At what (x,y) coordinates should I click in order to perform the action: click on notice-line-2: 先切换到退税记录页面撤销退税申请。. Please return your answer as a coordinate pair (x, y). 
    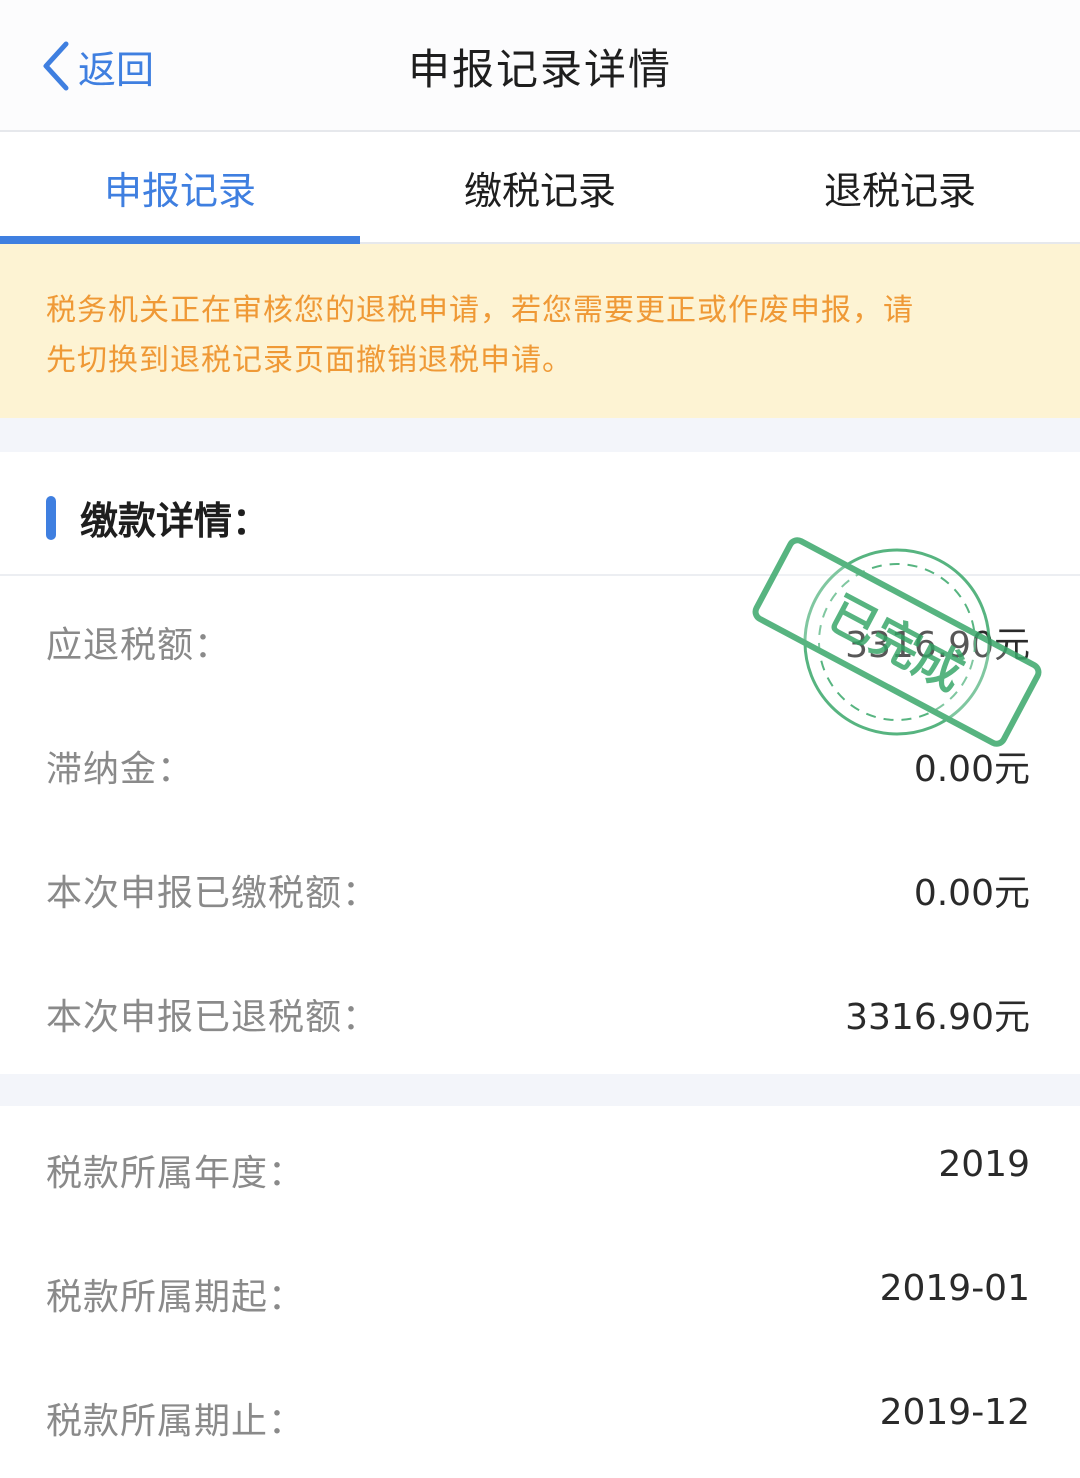
    Looking at the image, I should click on (309, 360).